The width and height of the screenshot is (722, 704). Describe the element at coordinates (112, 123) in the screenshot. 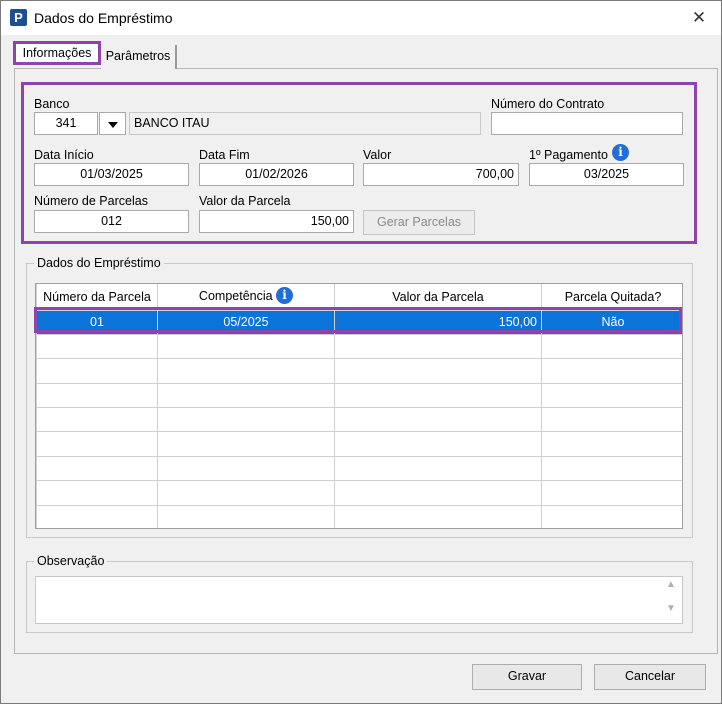

I see `banco-dropdown-button` at that location.